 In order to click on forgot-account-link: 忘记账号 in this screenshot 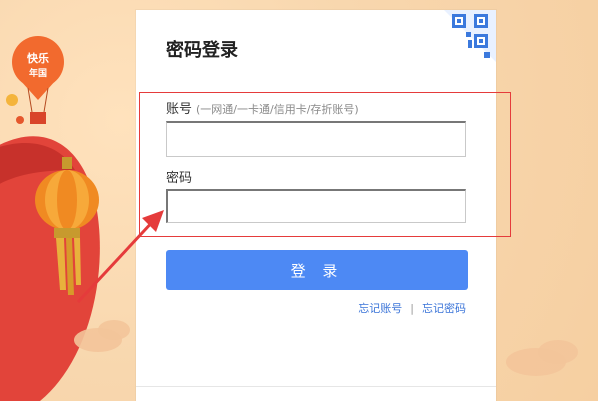, I will do `click(380, 308)`.